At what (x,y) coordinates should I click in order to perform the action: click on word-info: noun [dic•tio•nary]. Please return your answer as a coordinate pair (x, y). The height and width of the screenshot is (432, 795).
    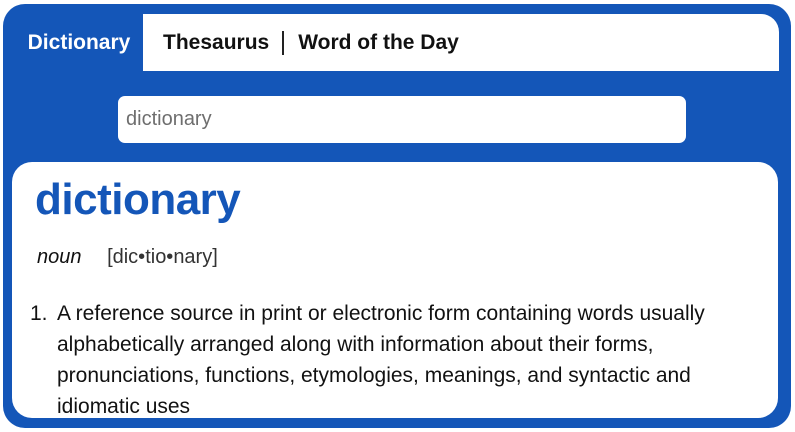
    Looking at the image, I should click on (127, 257).